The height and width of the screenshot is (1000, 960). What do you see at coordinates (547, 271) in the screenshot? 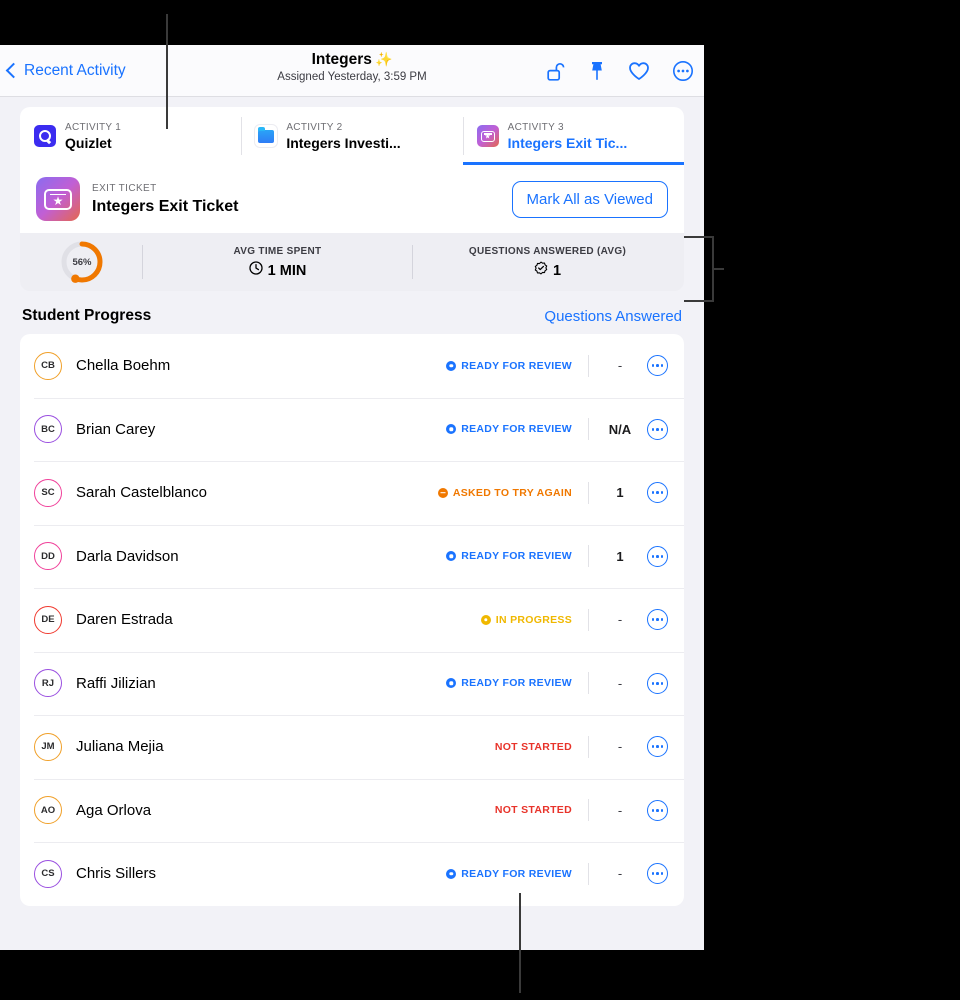
I see `stat-questions-answered-value-row: 1` at bounding box center [547, 271].